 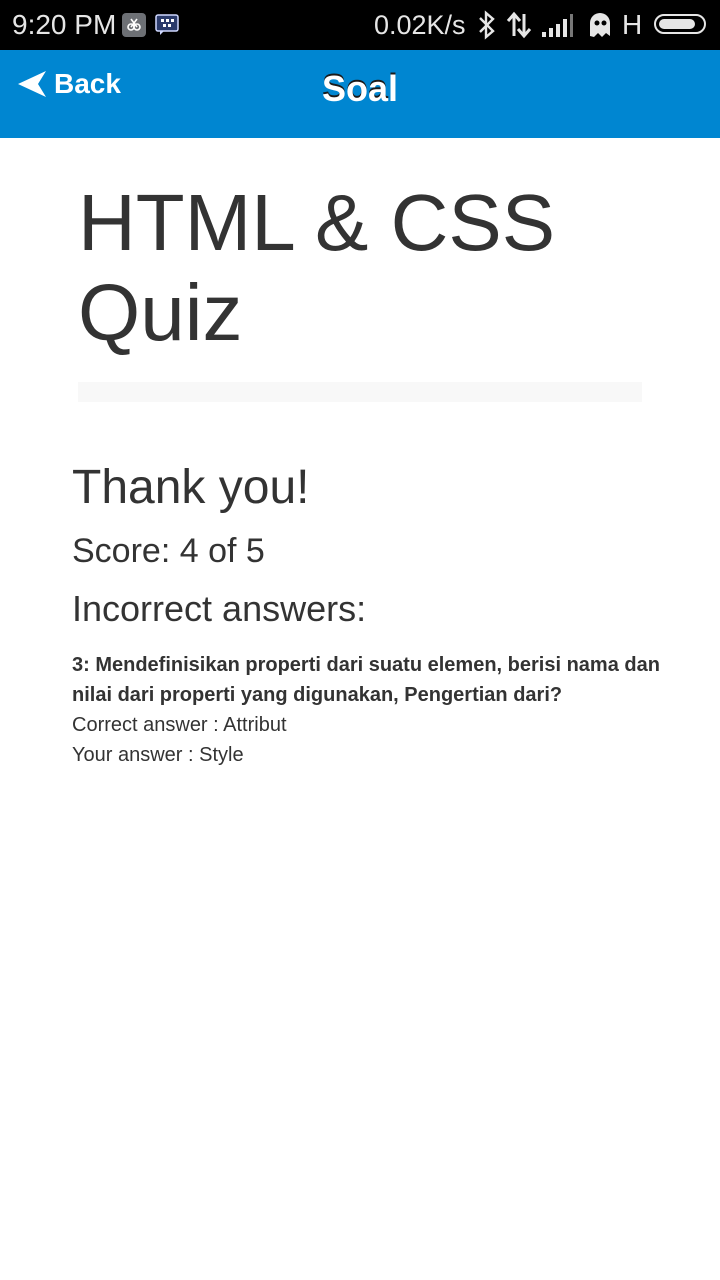 I want to click on battery-fill, so click(x=677, y=24).